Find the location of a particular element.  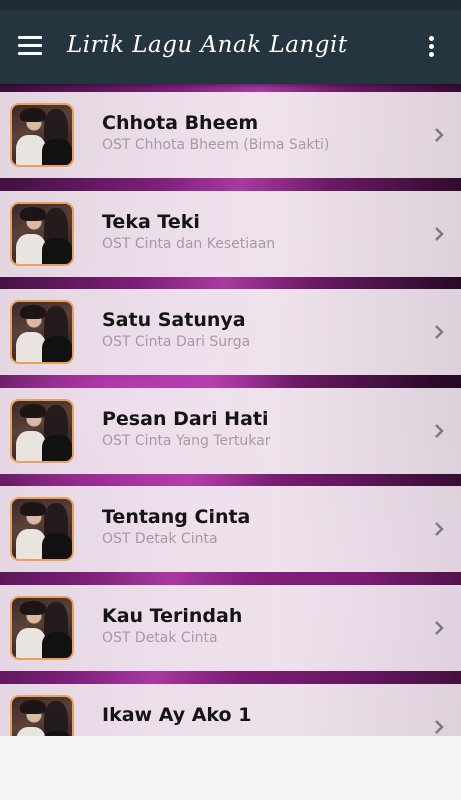

song-title: Ikaw Ay Ako 1 is located at coordinates (177, 714).